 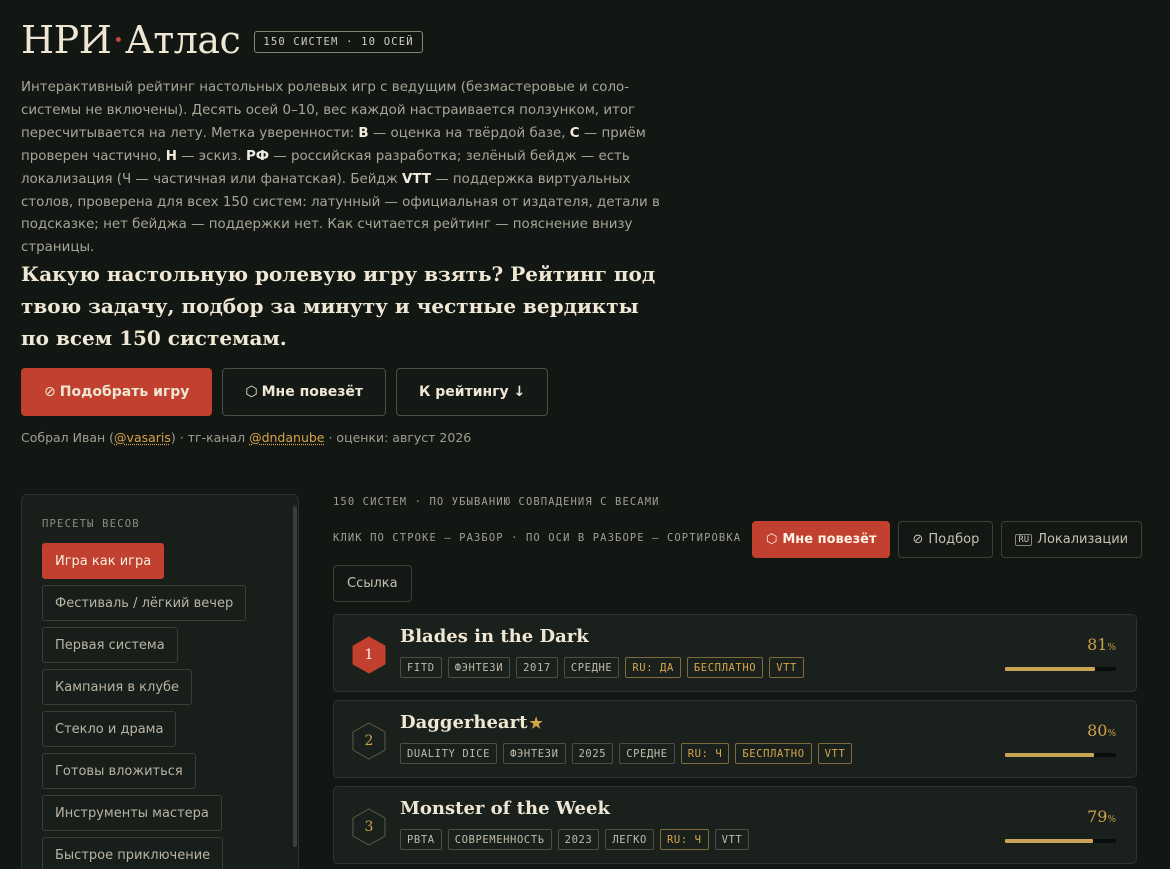 What do you see at coordinates (210, 437) in the screenshot?
I see `credits-mid: ) · тг-канал` at bounding box center [210, 437].